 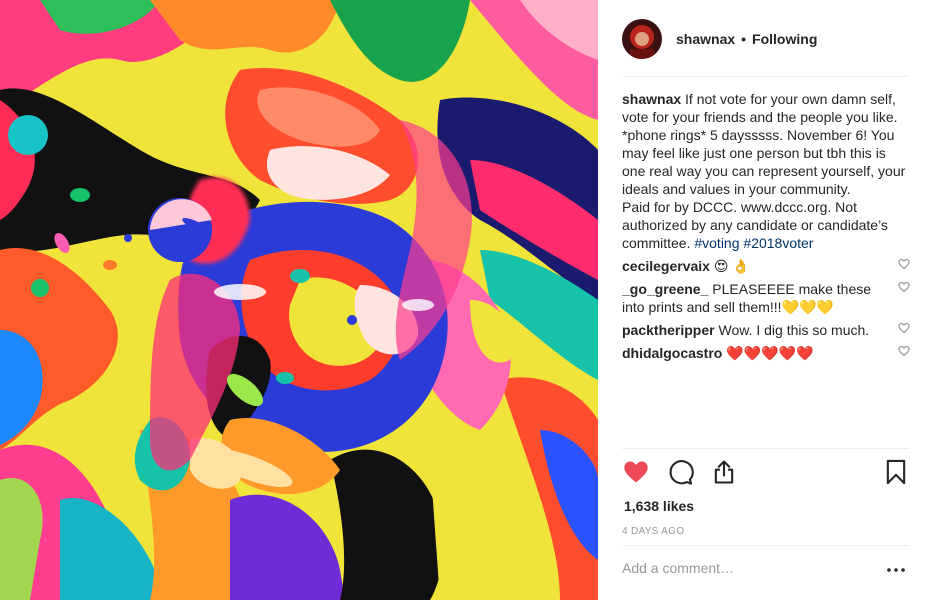 I want to click on following-button: Following, so click(x=784, y=39).